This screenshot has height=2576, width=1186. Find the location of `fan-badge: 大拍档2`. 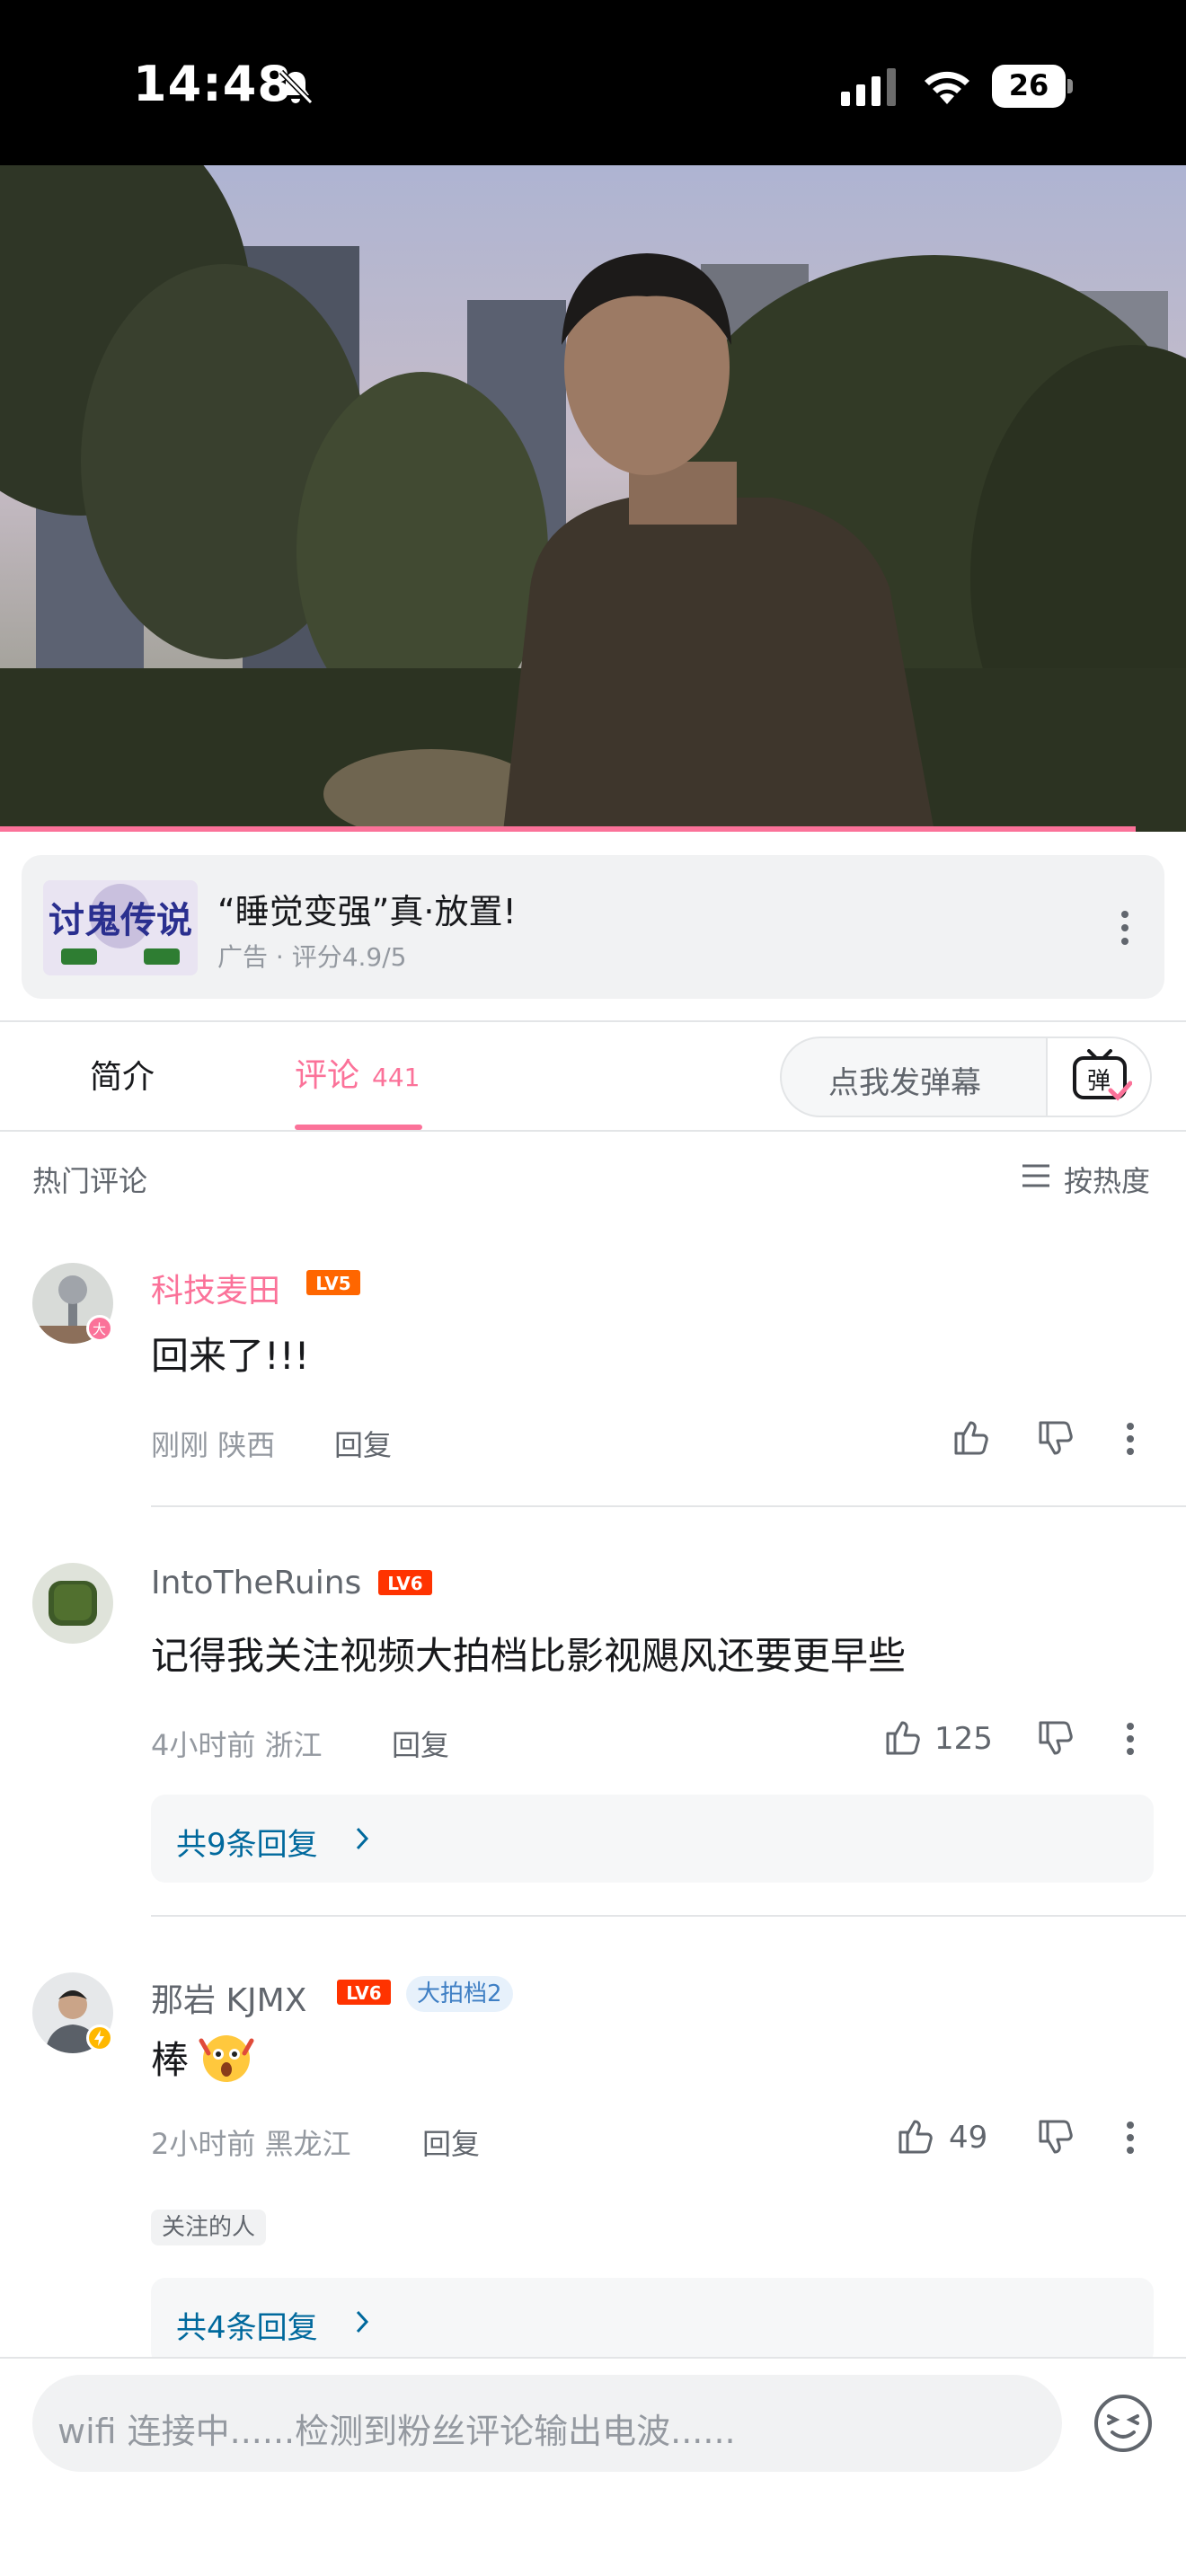

fan-badge: 大拍档2 is located at coordinates (459, 1994).